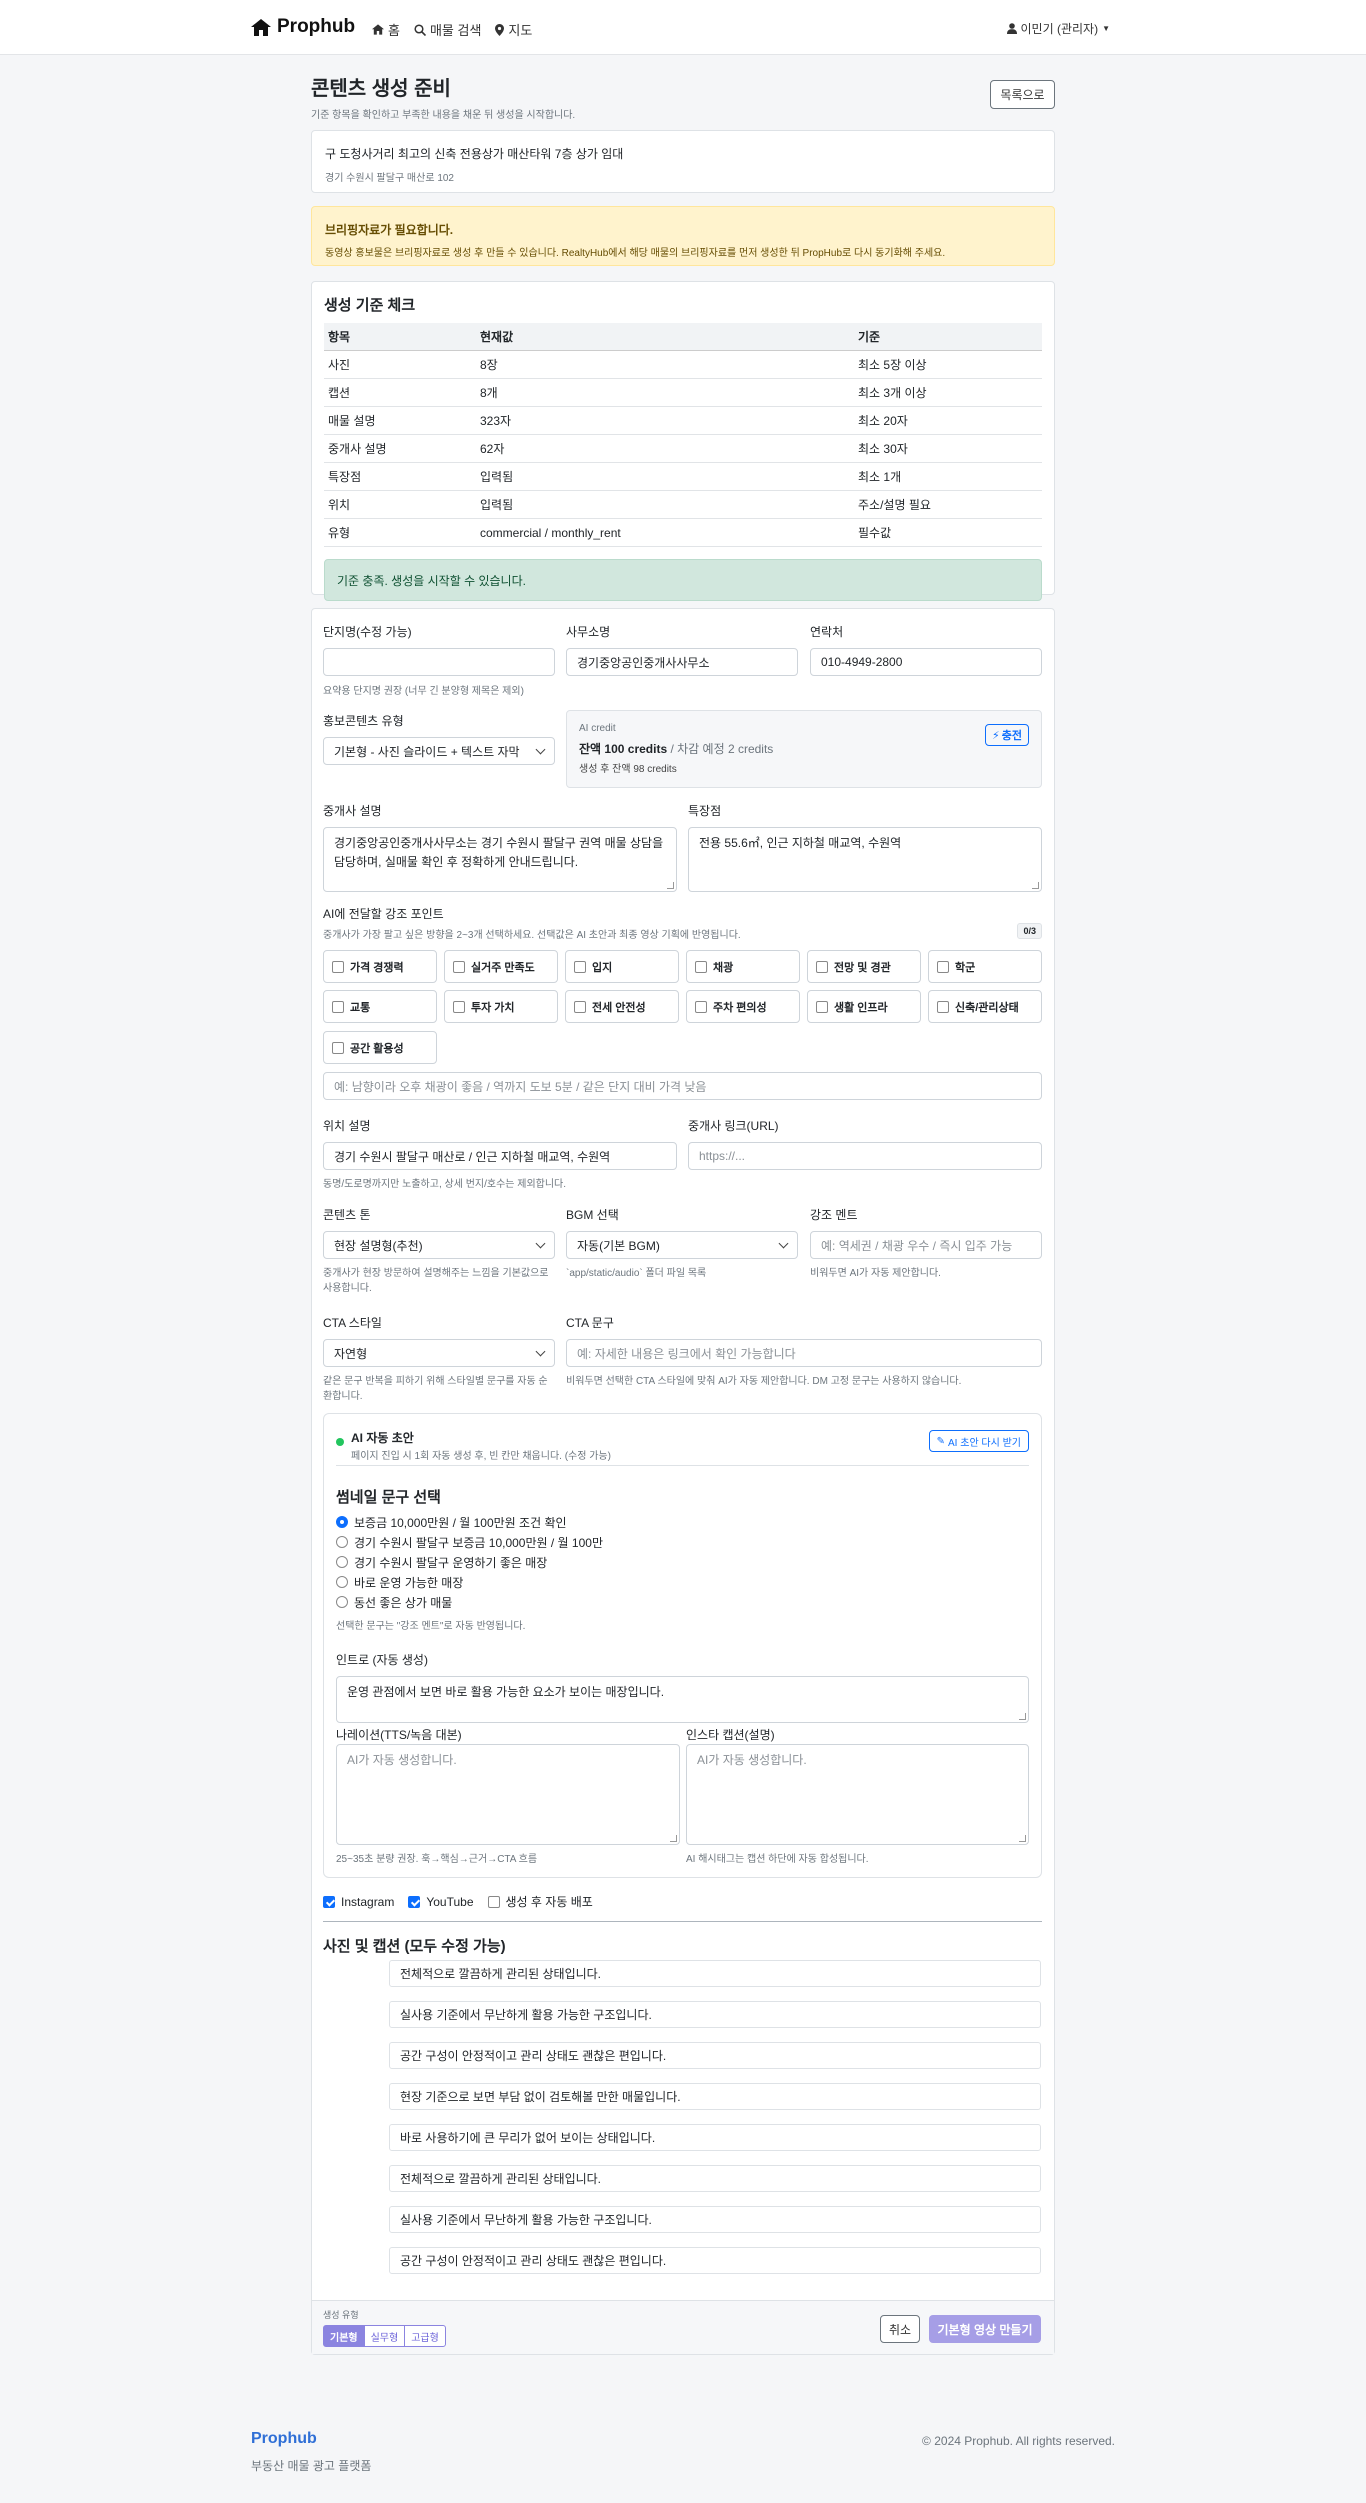 The width and height of the screenshot is (1366, 2503). I want to click on emphasis-chip: 채광, so click(743, 966).